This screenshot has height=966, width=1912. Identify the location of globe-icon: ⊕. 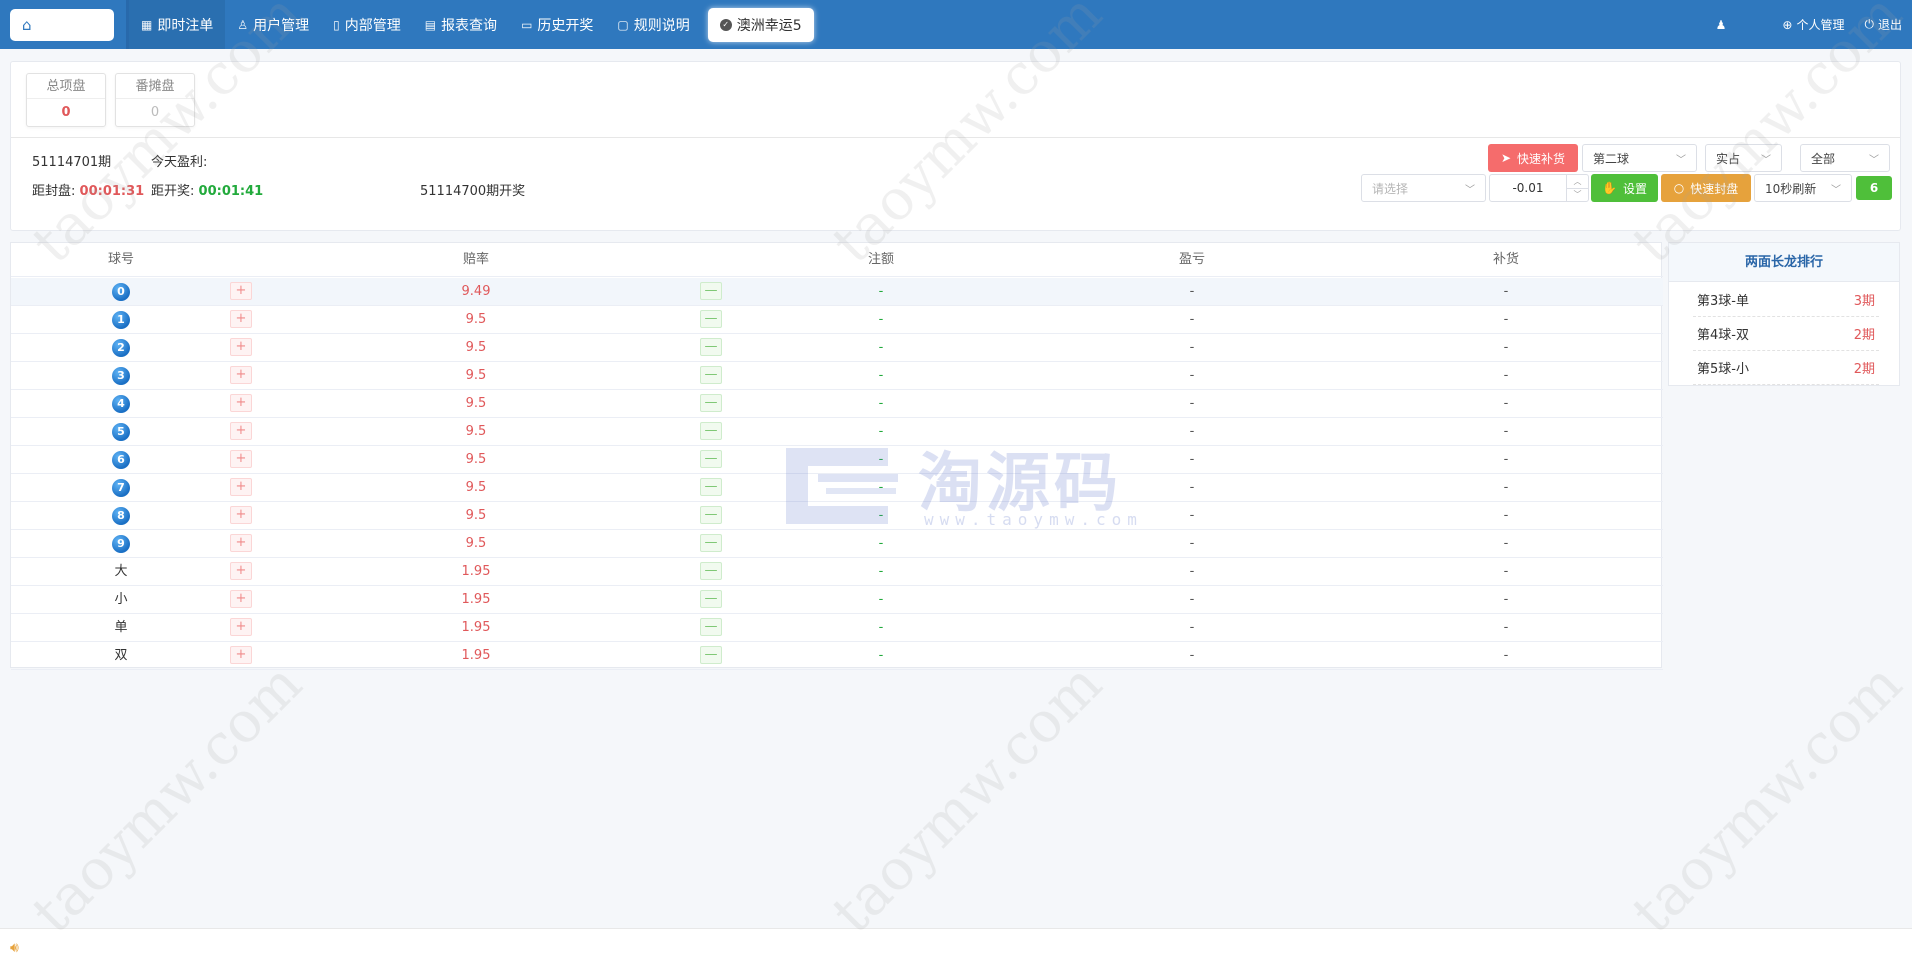
(1787, 24).